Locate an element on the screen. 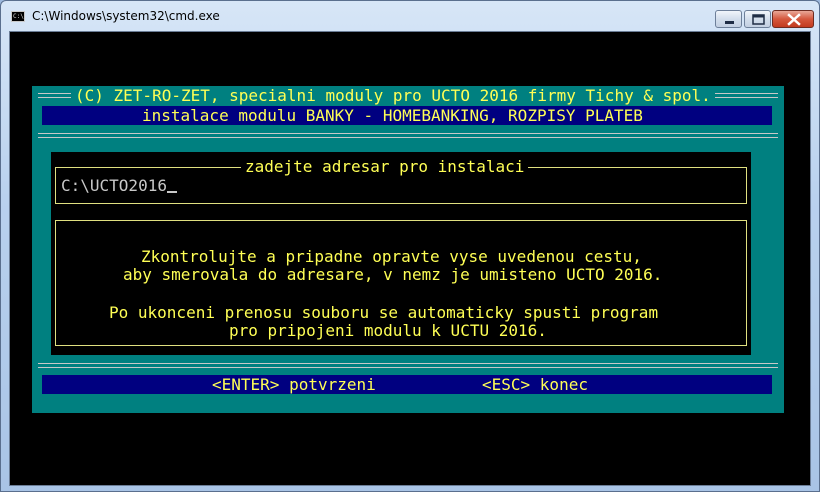 This screenshot has width=820, height=492. install-path-input: C:\UCTO2016 is located at coordinates (119, 186).